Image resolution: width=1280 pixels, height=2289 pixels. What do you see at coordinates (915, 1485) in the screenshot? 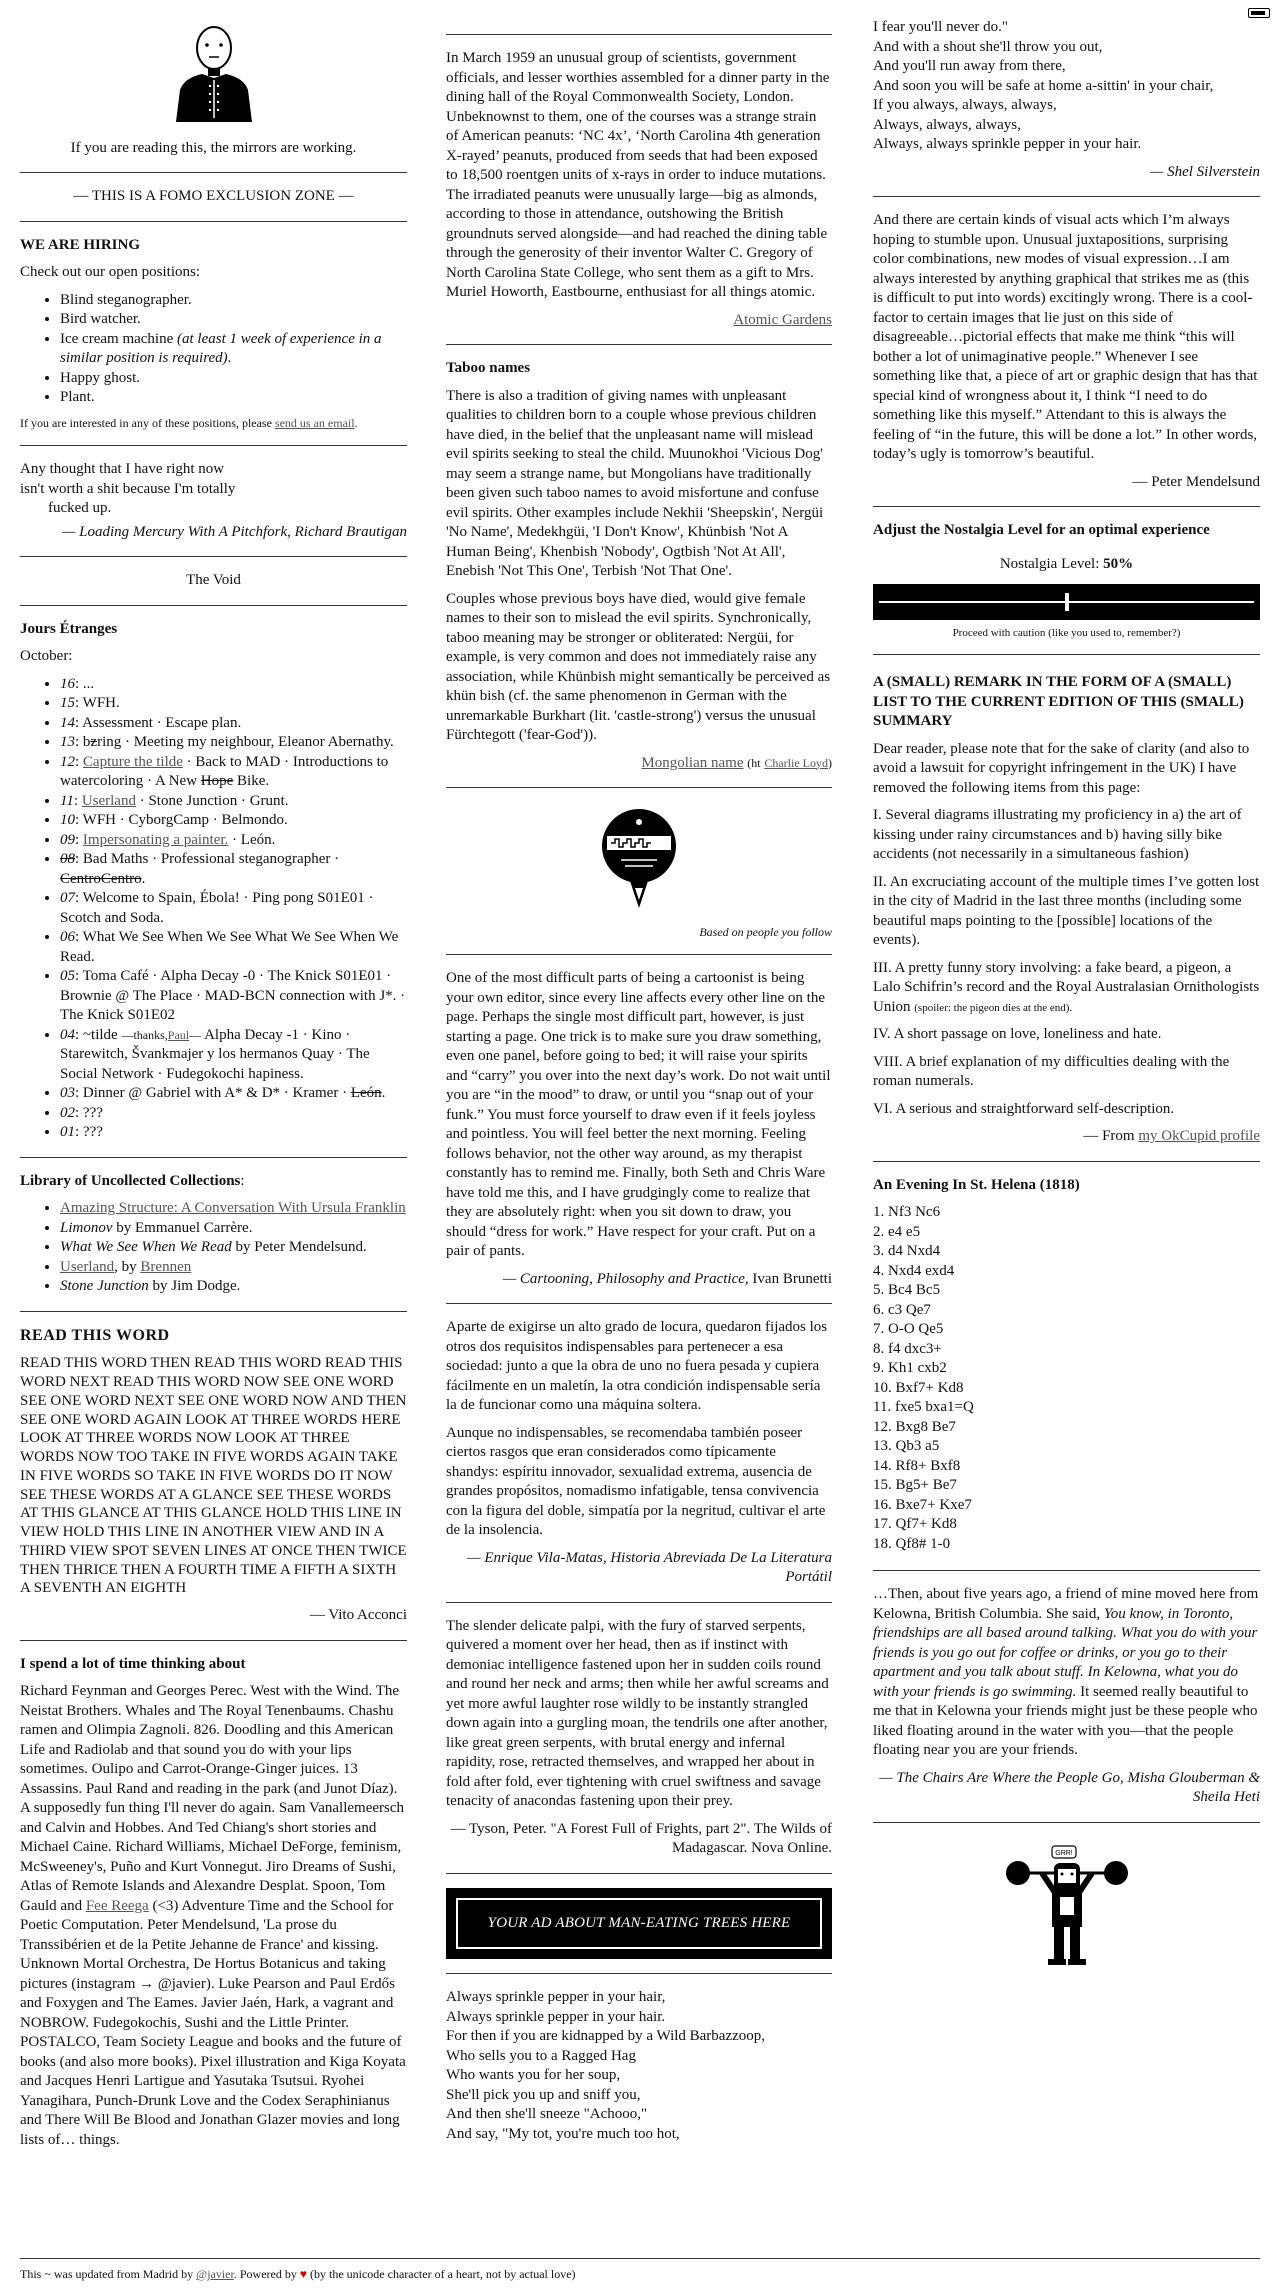
I see `chess-move: 15. Bg5+ Be7` at bounding box center [915, 1485].